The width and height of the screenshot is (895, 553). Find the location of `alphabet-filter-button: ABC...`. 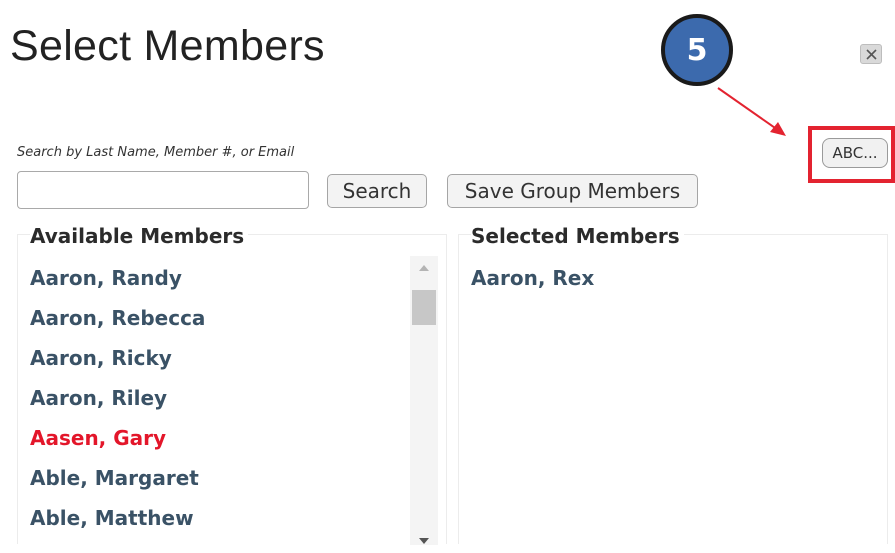

alphabet-filter-button: ABC... is located at coordinates (855, 153).